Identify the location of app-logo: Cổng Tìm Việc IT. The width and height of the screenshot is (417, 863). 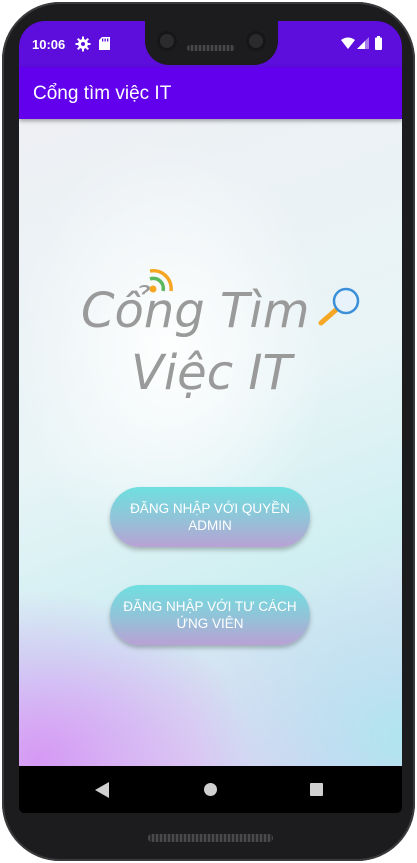
(220, 334).